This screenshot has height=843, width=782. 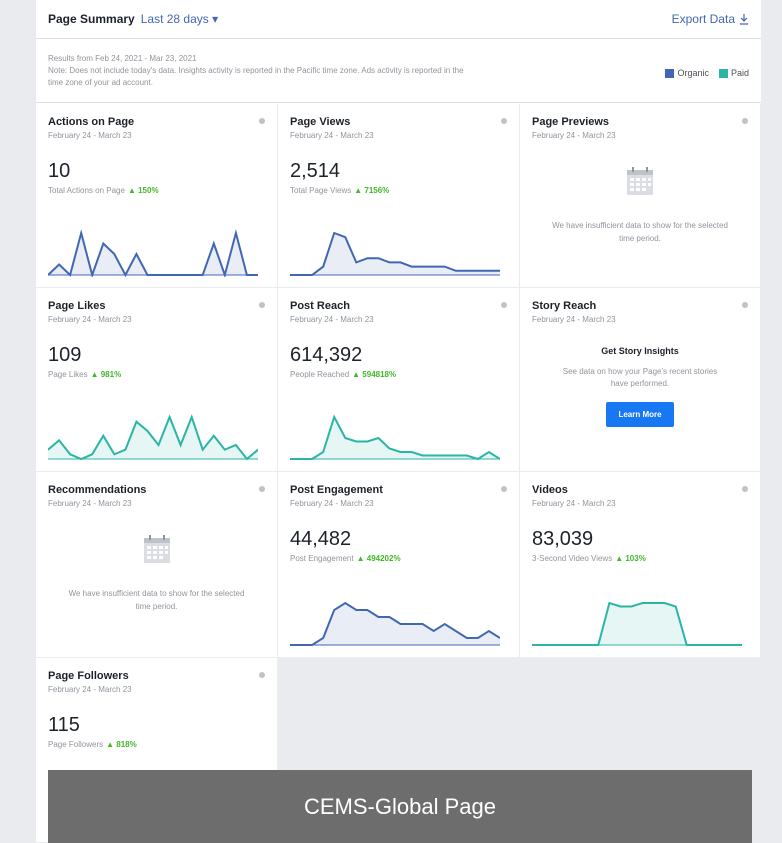 I want to click on story-heading: Get Story Insights, so click(x=640, y=351).